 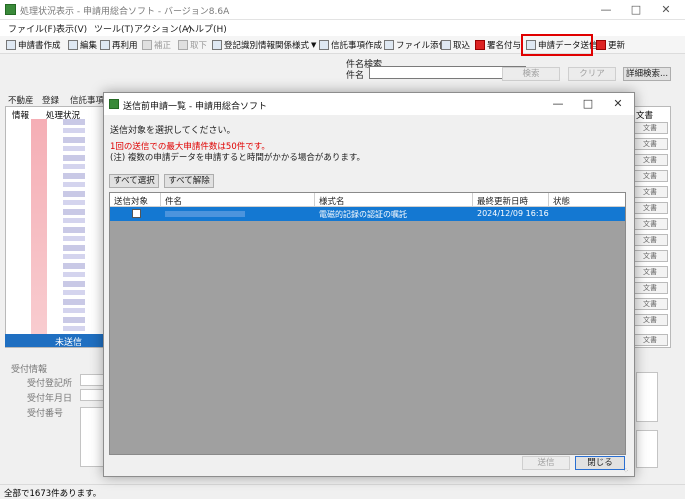 What do you see at coordinates (131, 201) in the screenshot?
I see `column-send-target: 送信対象` at bounding box center [131, 201].